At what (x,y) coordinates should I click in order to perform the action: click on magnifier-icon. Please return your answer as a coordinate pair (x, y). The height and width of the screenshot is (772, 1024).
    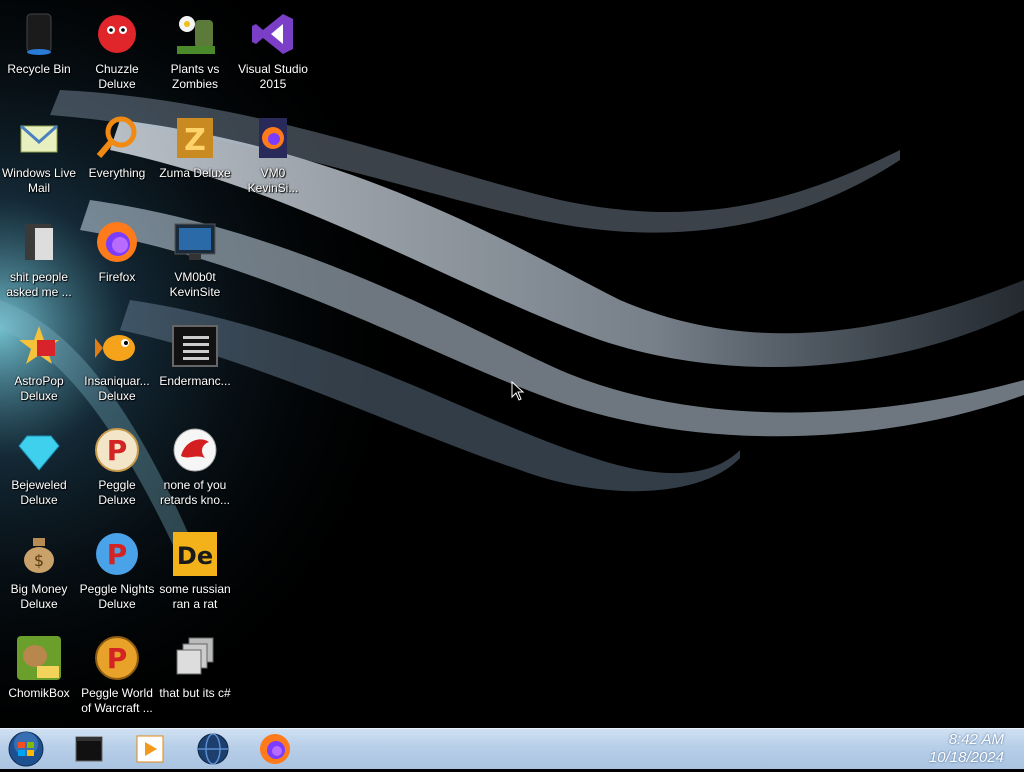
    Looking at the image, I should click on (116, 137).